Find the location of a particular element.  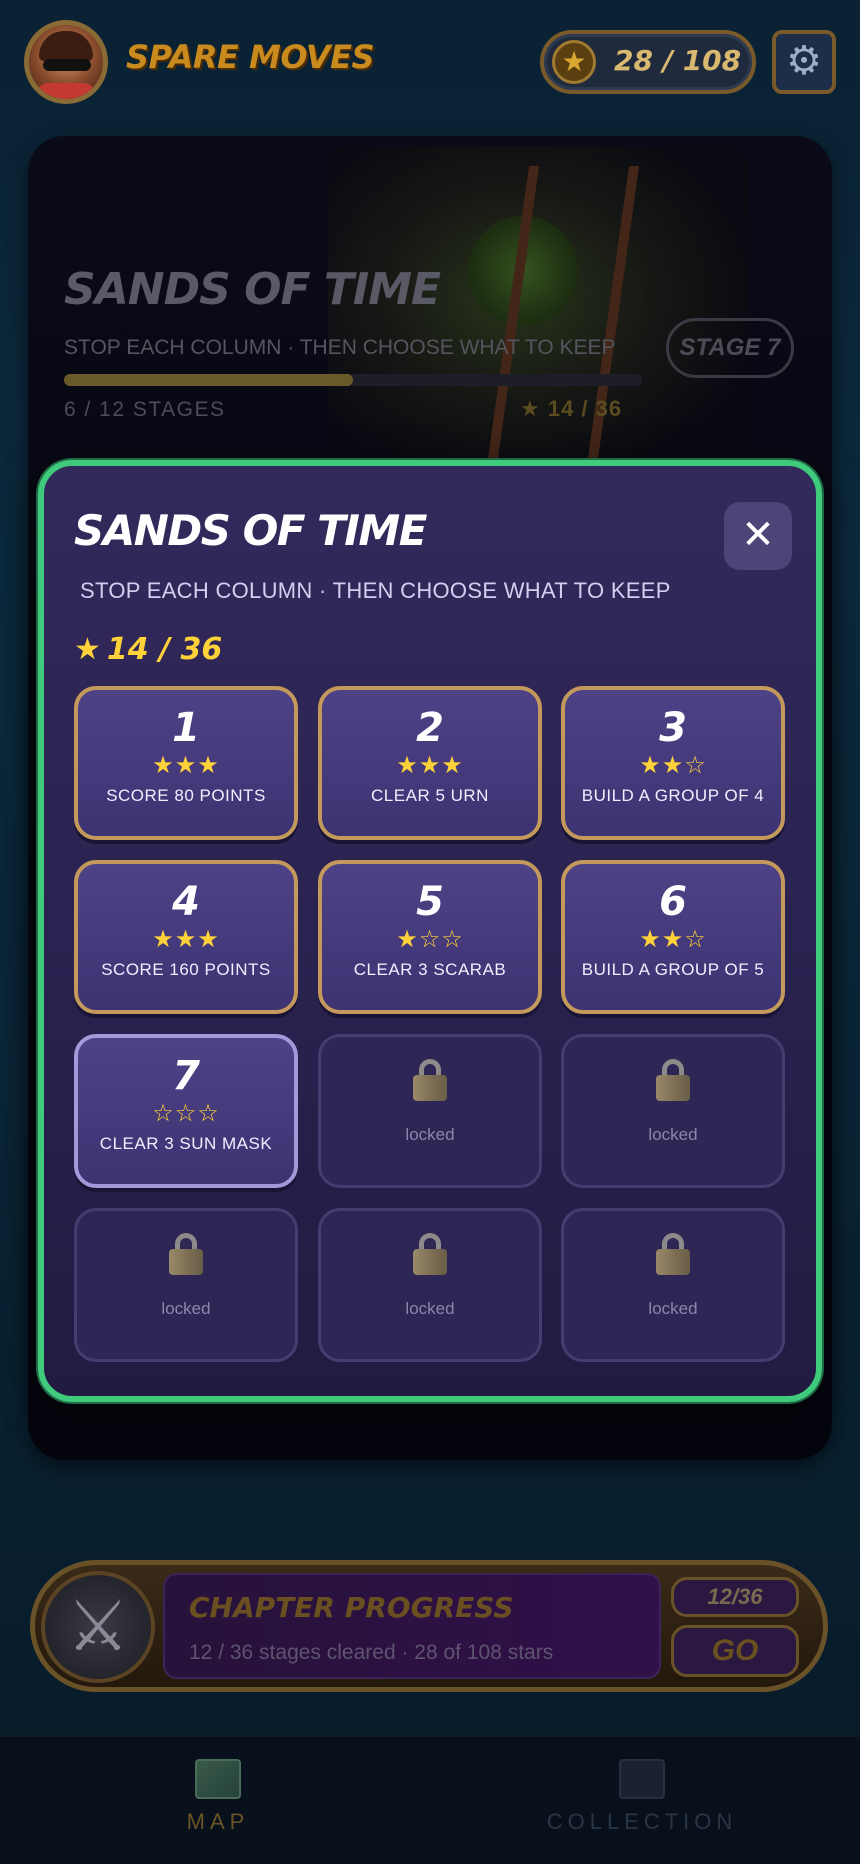

star-icon: ★ is located at coordinates (87, 649).